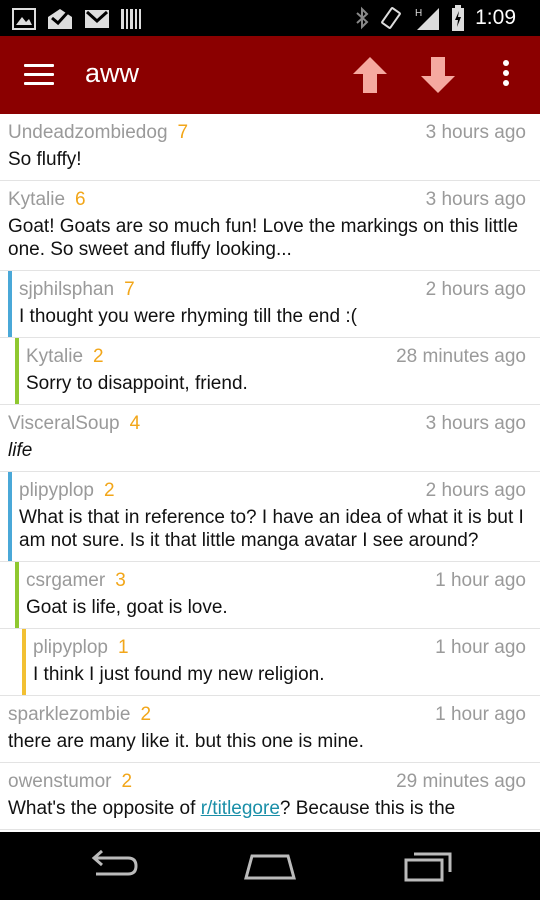 The image size is (540, 900). Describe the element at coordinates (97, 19) in the screenshot. I see `gmail-icon` at that location.